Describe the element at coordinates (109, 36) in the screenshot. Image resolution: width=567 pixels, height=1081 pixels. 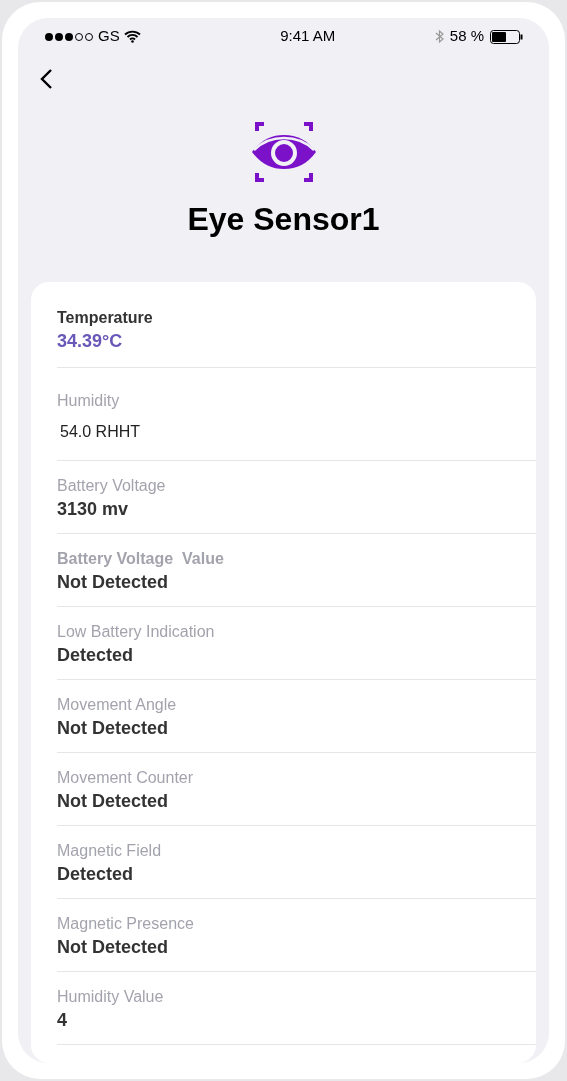
I see `carrier-name: GS` at that location.